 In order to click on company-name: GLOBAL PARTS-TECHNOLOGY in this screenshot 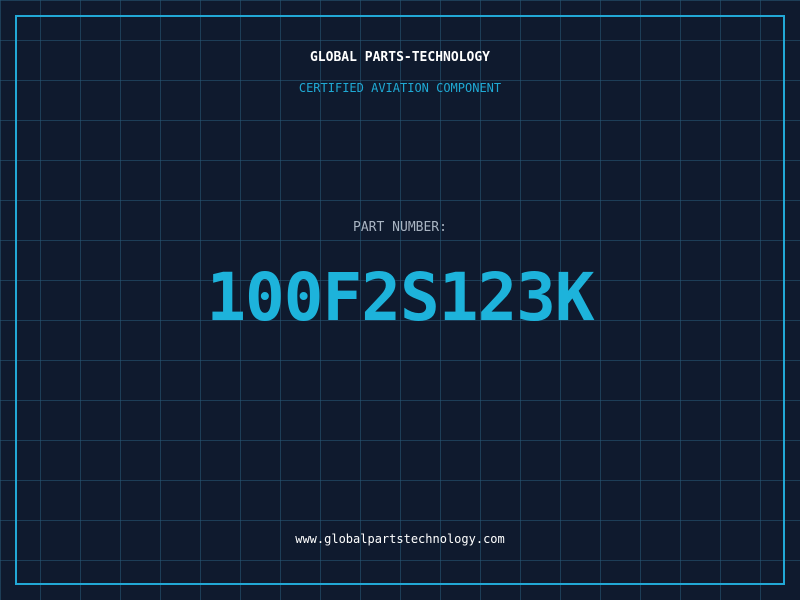, I will do `click(399, 57)`.